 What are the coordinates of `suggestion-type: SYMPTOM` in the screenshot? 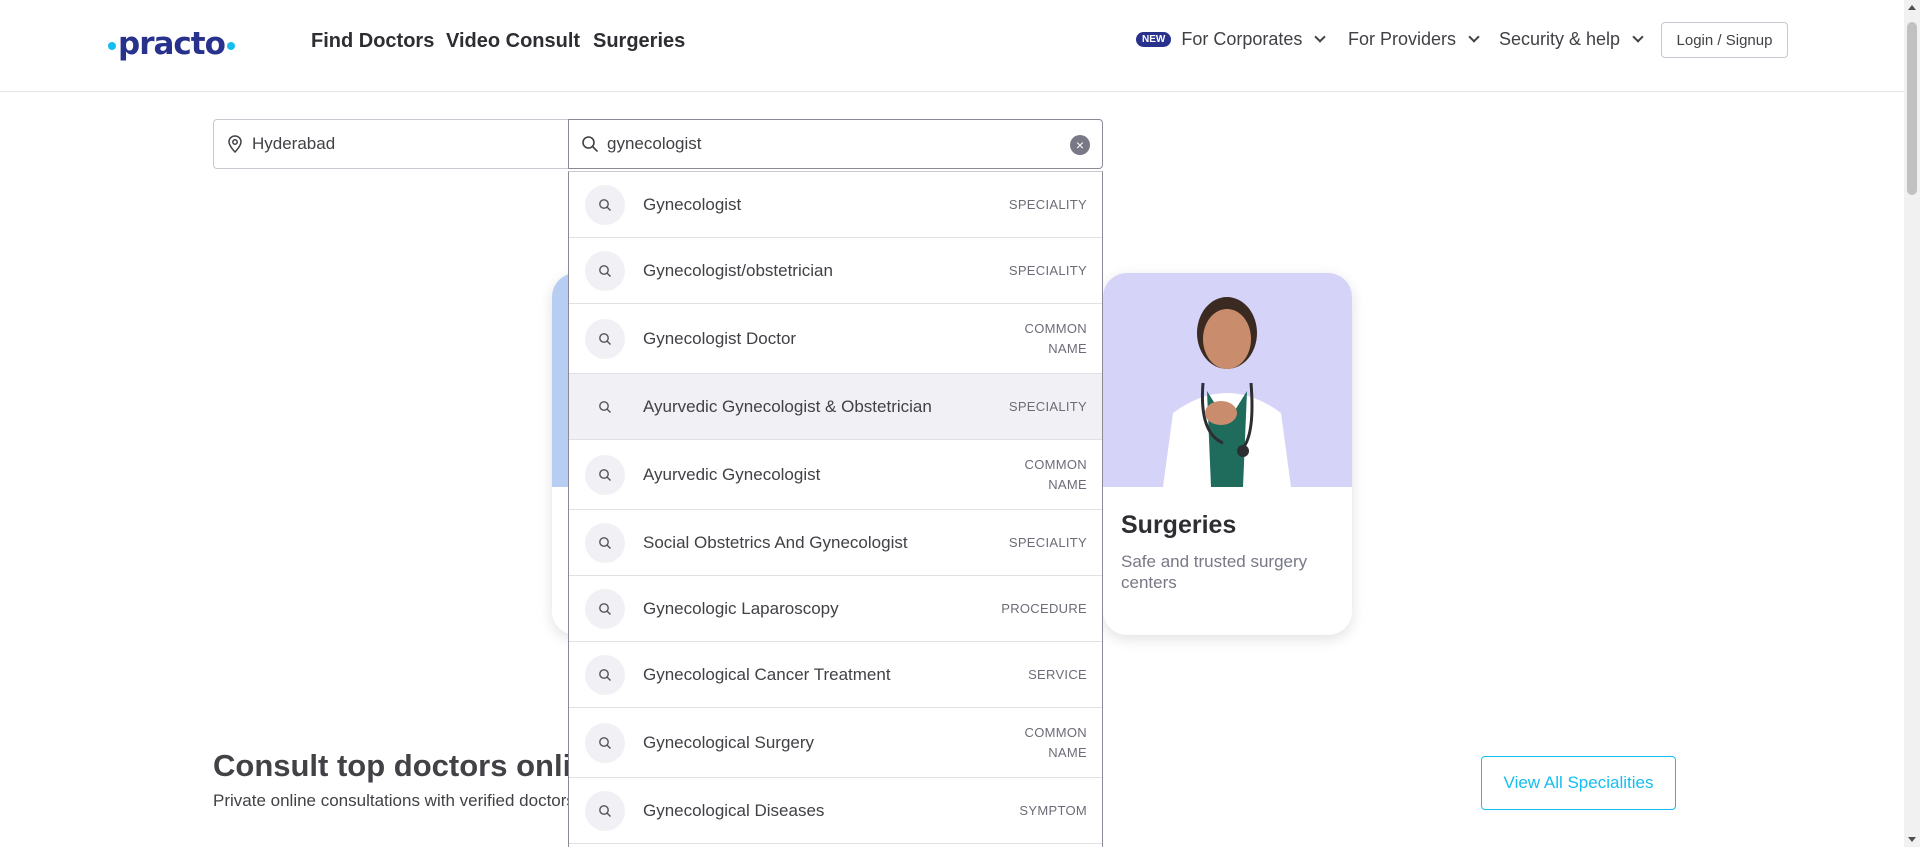 It's located at (1053, 810).